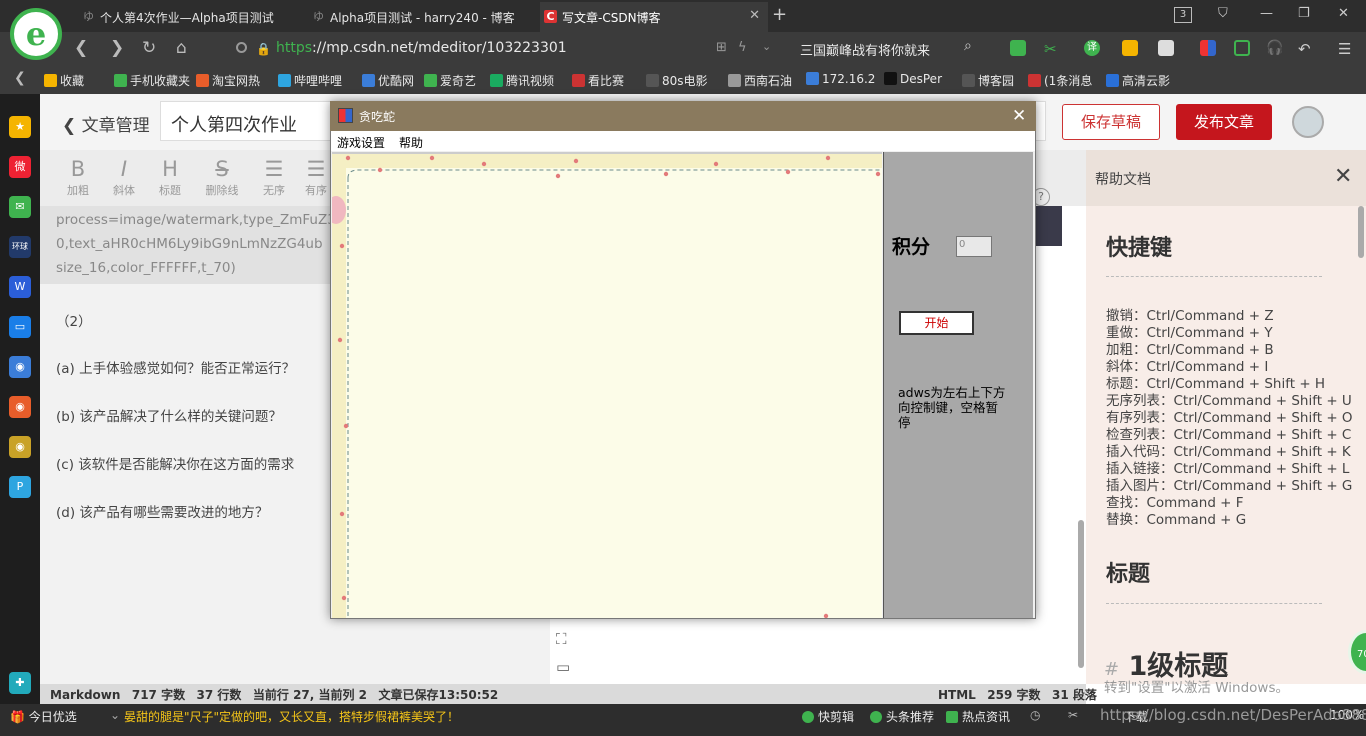 This screenshot has height=736, width=1366. What do you see at coordinates (654, 17) in the screenshot?
I see `tab-write-article: C 写文章-CSDN博客 ✕` at bounding box center [654, 17].